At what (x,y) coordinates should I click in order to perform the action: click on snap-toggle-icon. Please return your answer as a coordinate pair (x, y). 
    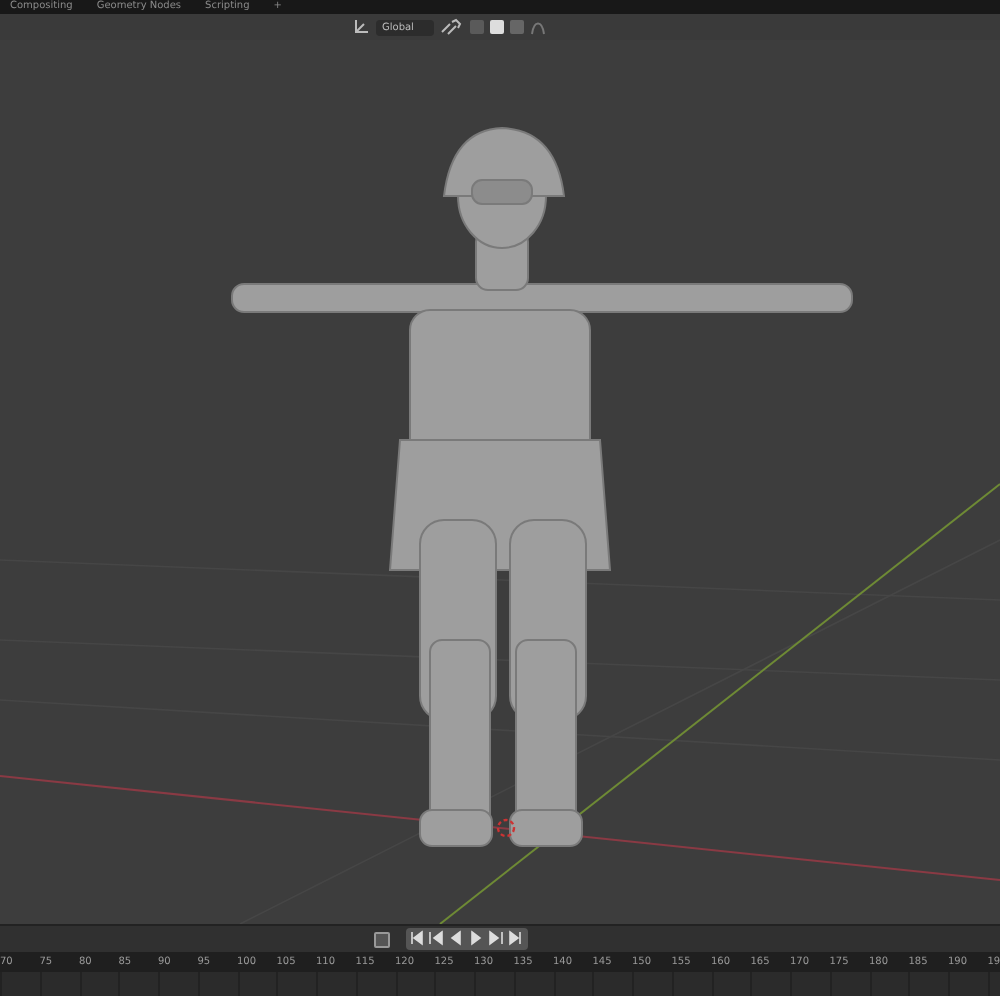
    Looking at the image, I should click on (476, 27).